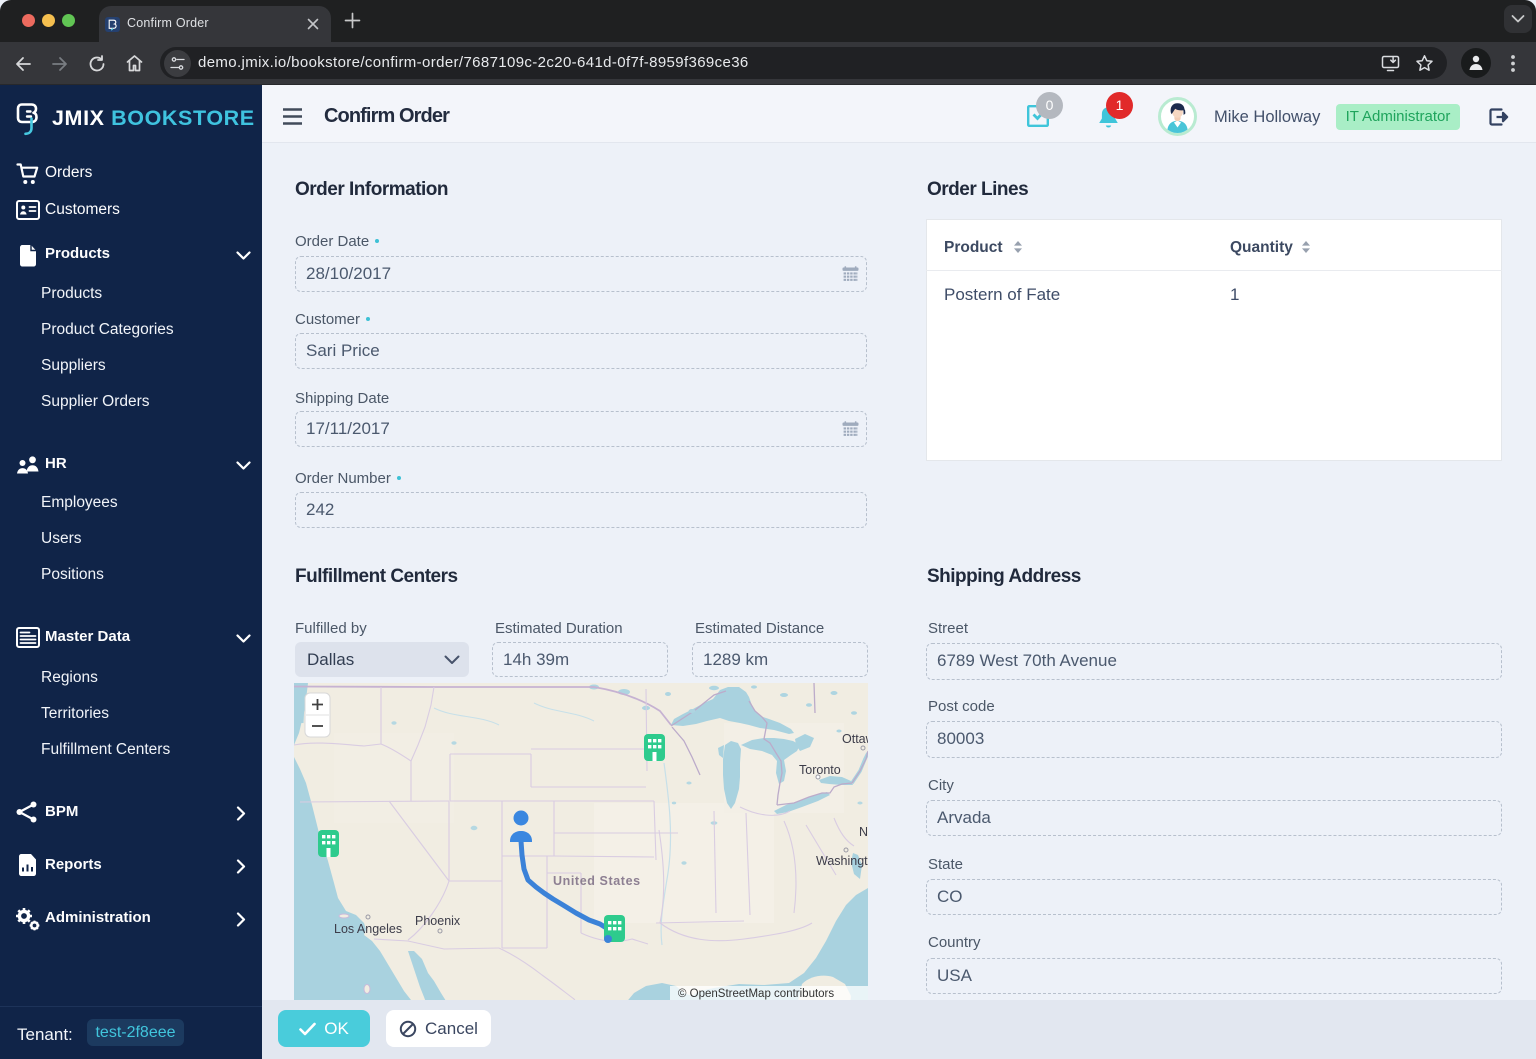 This screenshot has width=1536, height=1059. I want to click on svg-text: New York, so click(863, 832).